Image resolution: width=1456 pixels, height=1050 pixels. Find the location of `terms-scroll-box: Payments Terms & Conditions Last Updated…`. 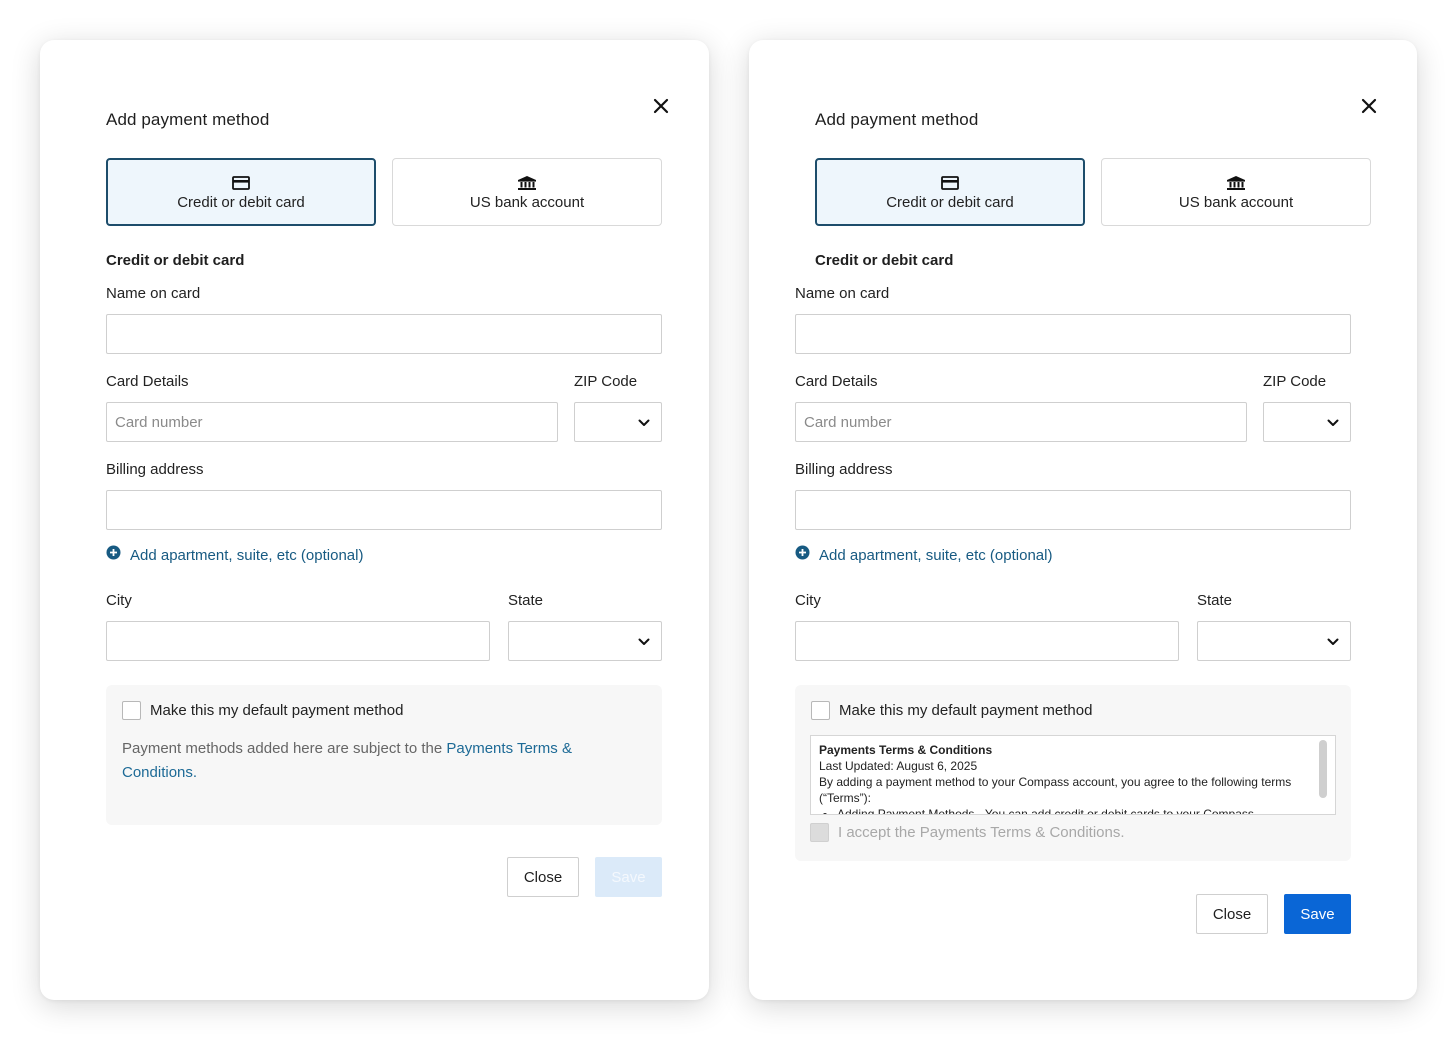

terms-scroll-box: Payments Terms & Conditions Last Updated… is located at coordinates (1073, 775).